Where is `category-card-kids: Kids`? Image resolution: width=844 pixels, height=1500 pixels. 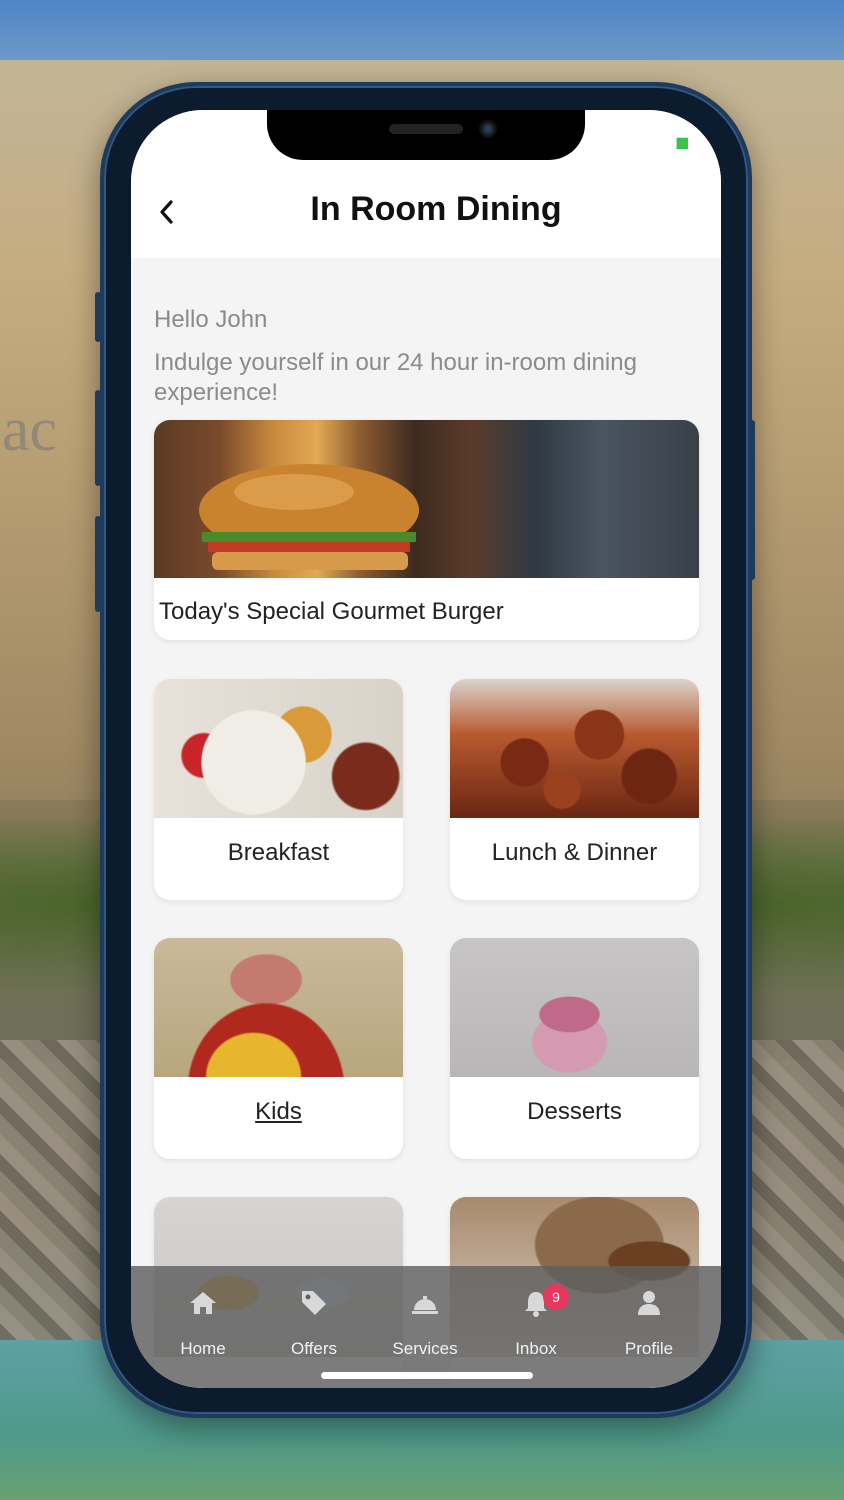
category-card-kids: Kids is located at coordinates (278, 1048).